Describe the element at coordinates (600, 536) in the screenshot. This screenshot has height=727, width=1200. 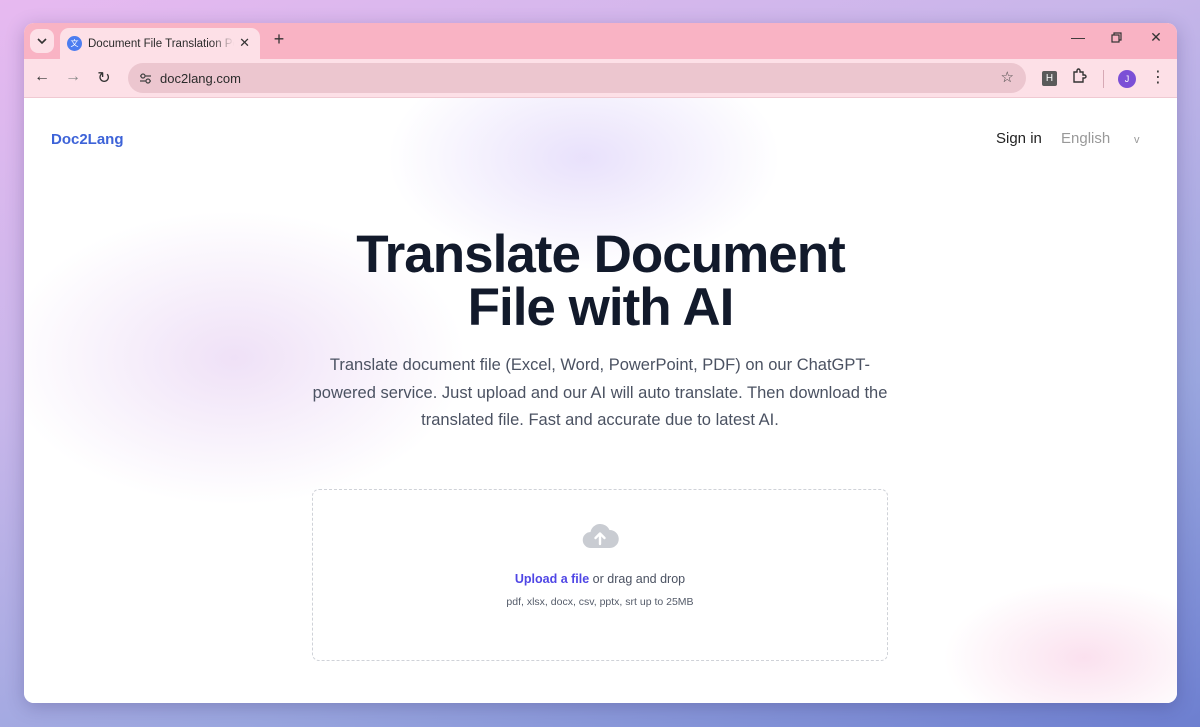
I see `cloud-upload-icon` at that location.